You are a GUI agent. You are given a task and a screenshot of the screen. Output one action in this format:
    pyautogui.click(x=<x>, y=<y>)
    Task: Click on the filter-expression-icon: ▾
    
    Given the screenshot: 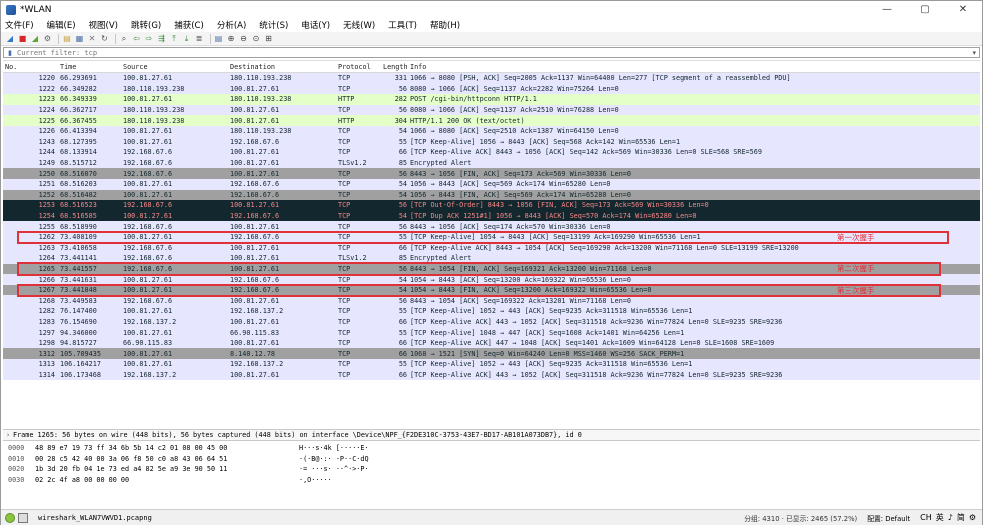 What is the action you would take?
    pyautogui.click(x=974, y=53)
    